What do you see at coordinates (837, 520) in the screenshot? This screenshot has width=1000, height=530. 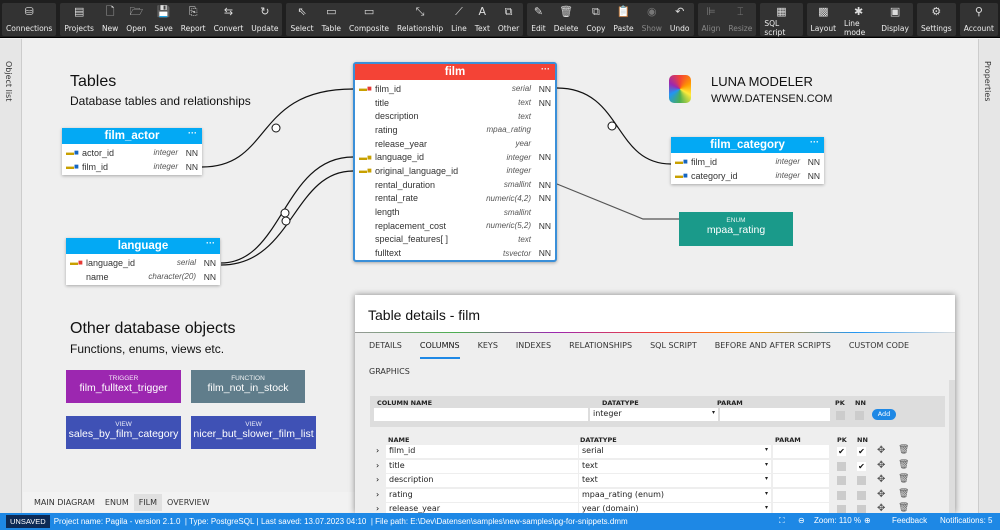 I see `zoom-level: Zoom: 110 %` at bounding box center [837, 520].